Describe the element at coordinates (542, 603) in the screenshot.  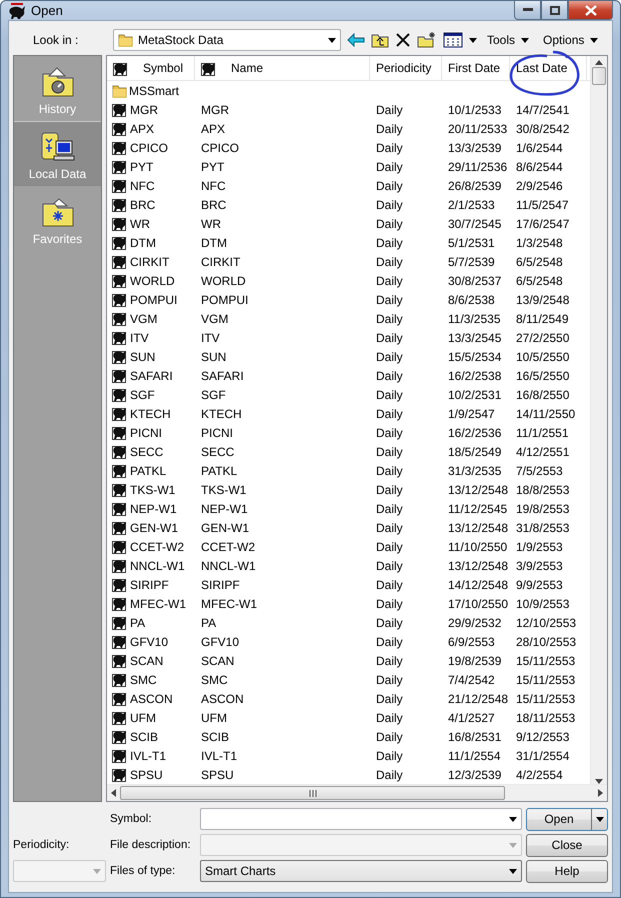
I see `last-date-cell-text: 10/9/2553` at that location.